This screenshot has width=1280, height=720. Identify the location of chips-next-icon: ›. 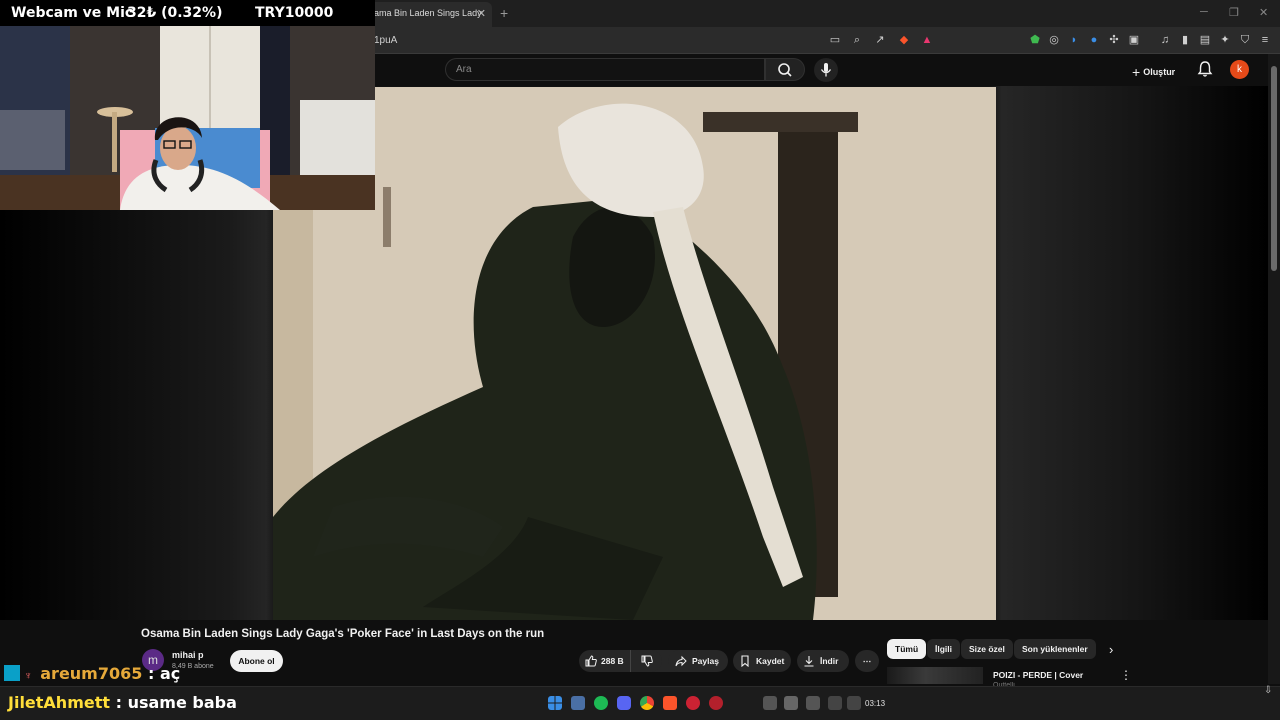
(1111, 649).